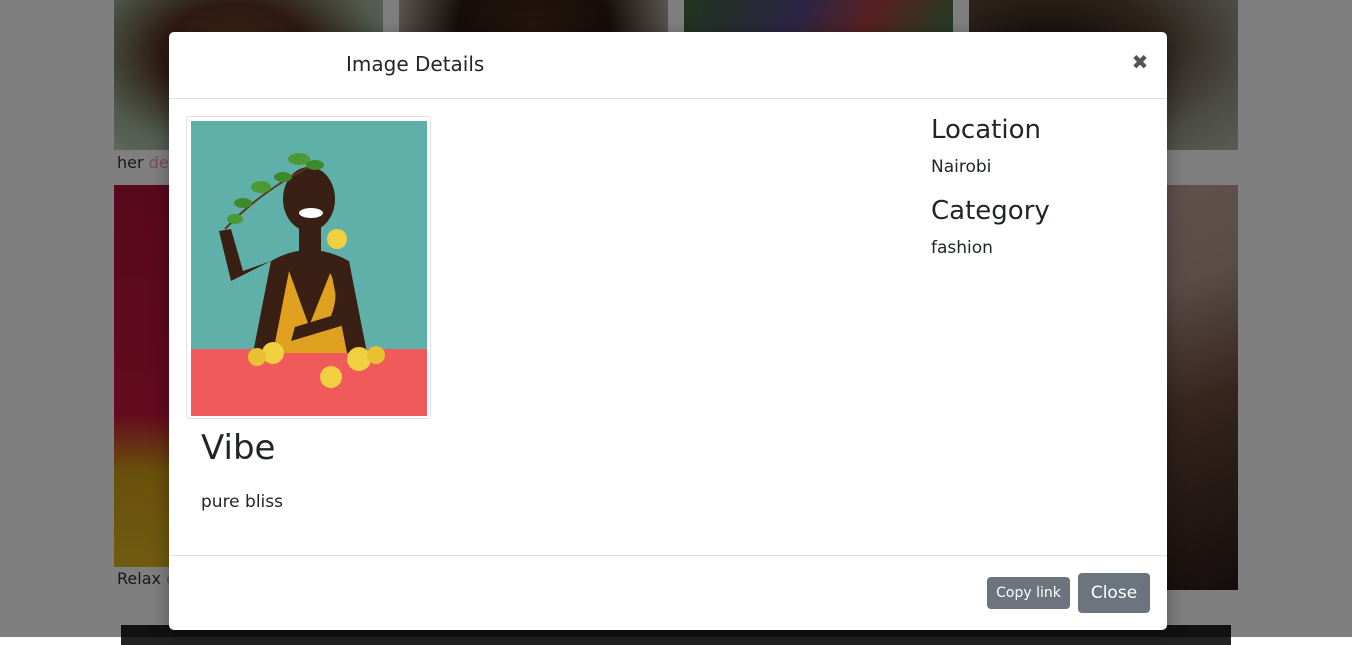  What do you see at coordinates (1140, 62) in the screenshot?
I see `close-icon: ✖` at bounding box center [1140, 62].